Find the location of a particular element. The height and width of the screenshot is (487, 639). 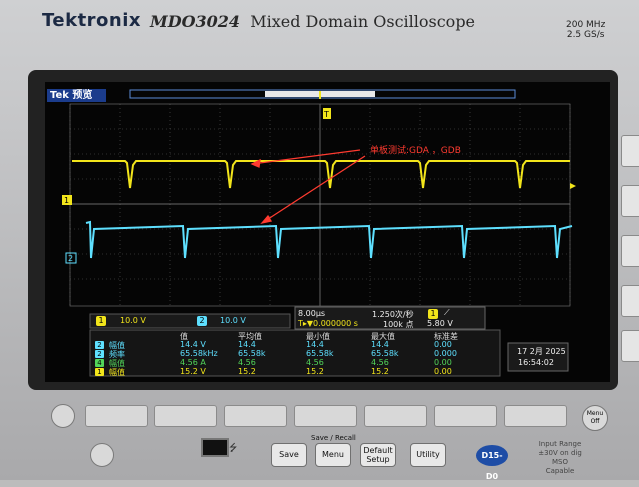

menu-off-button: Menu Off is located at coordinates (595, 418).